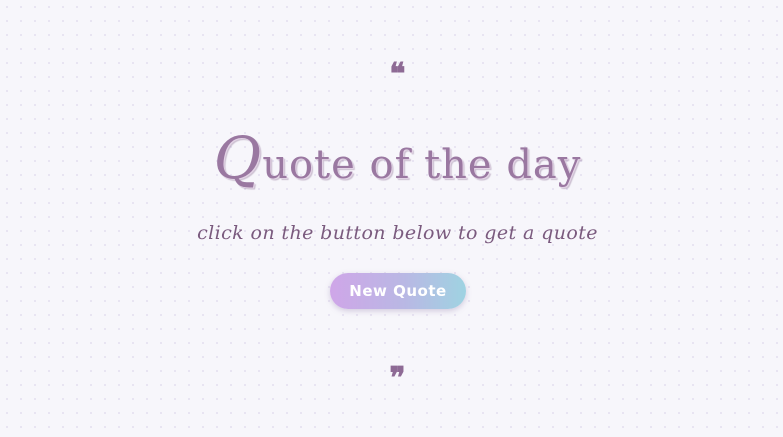  I want to click on close-quote-icon: ❞, so click(397, 378).